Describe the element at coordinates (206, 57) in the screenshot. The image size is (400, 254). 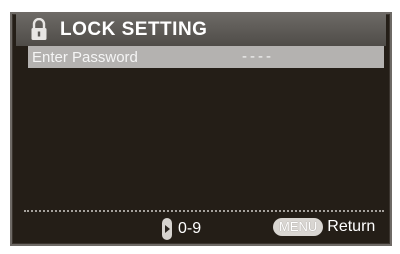
I see `password-row: Enter Password ----` at that location.